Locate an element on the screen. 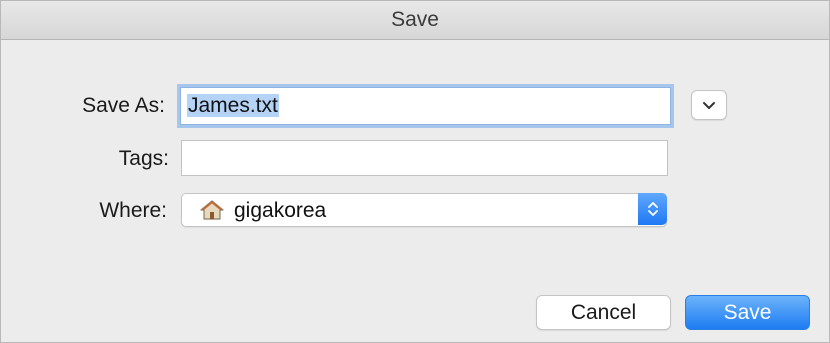 The height and width of the screenshot is (343, 830). save-as-selected-text: James.txt is located at coordinates (233, 105).